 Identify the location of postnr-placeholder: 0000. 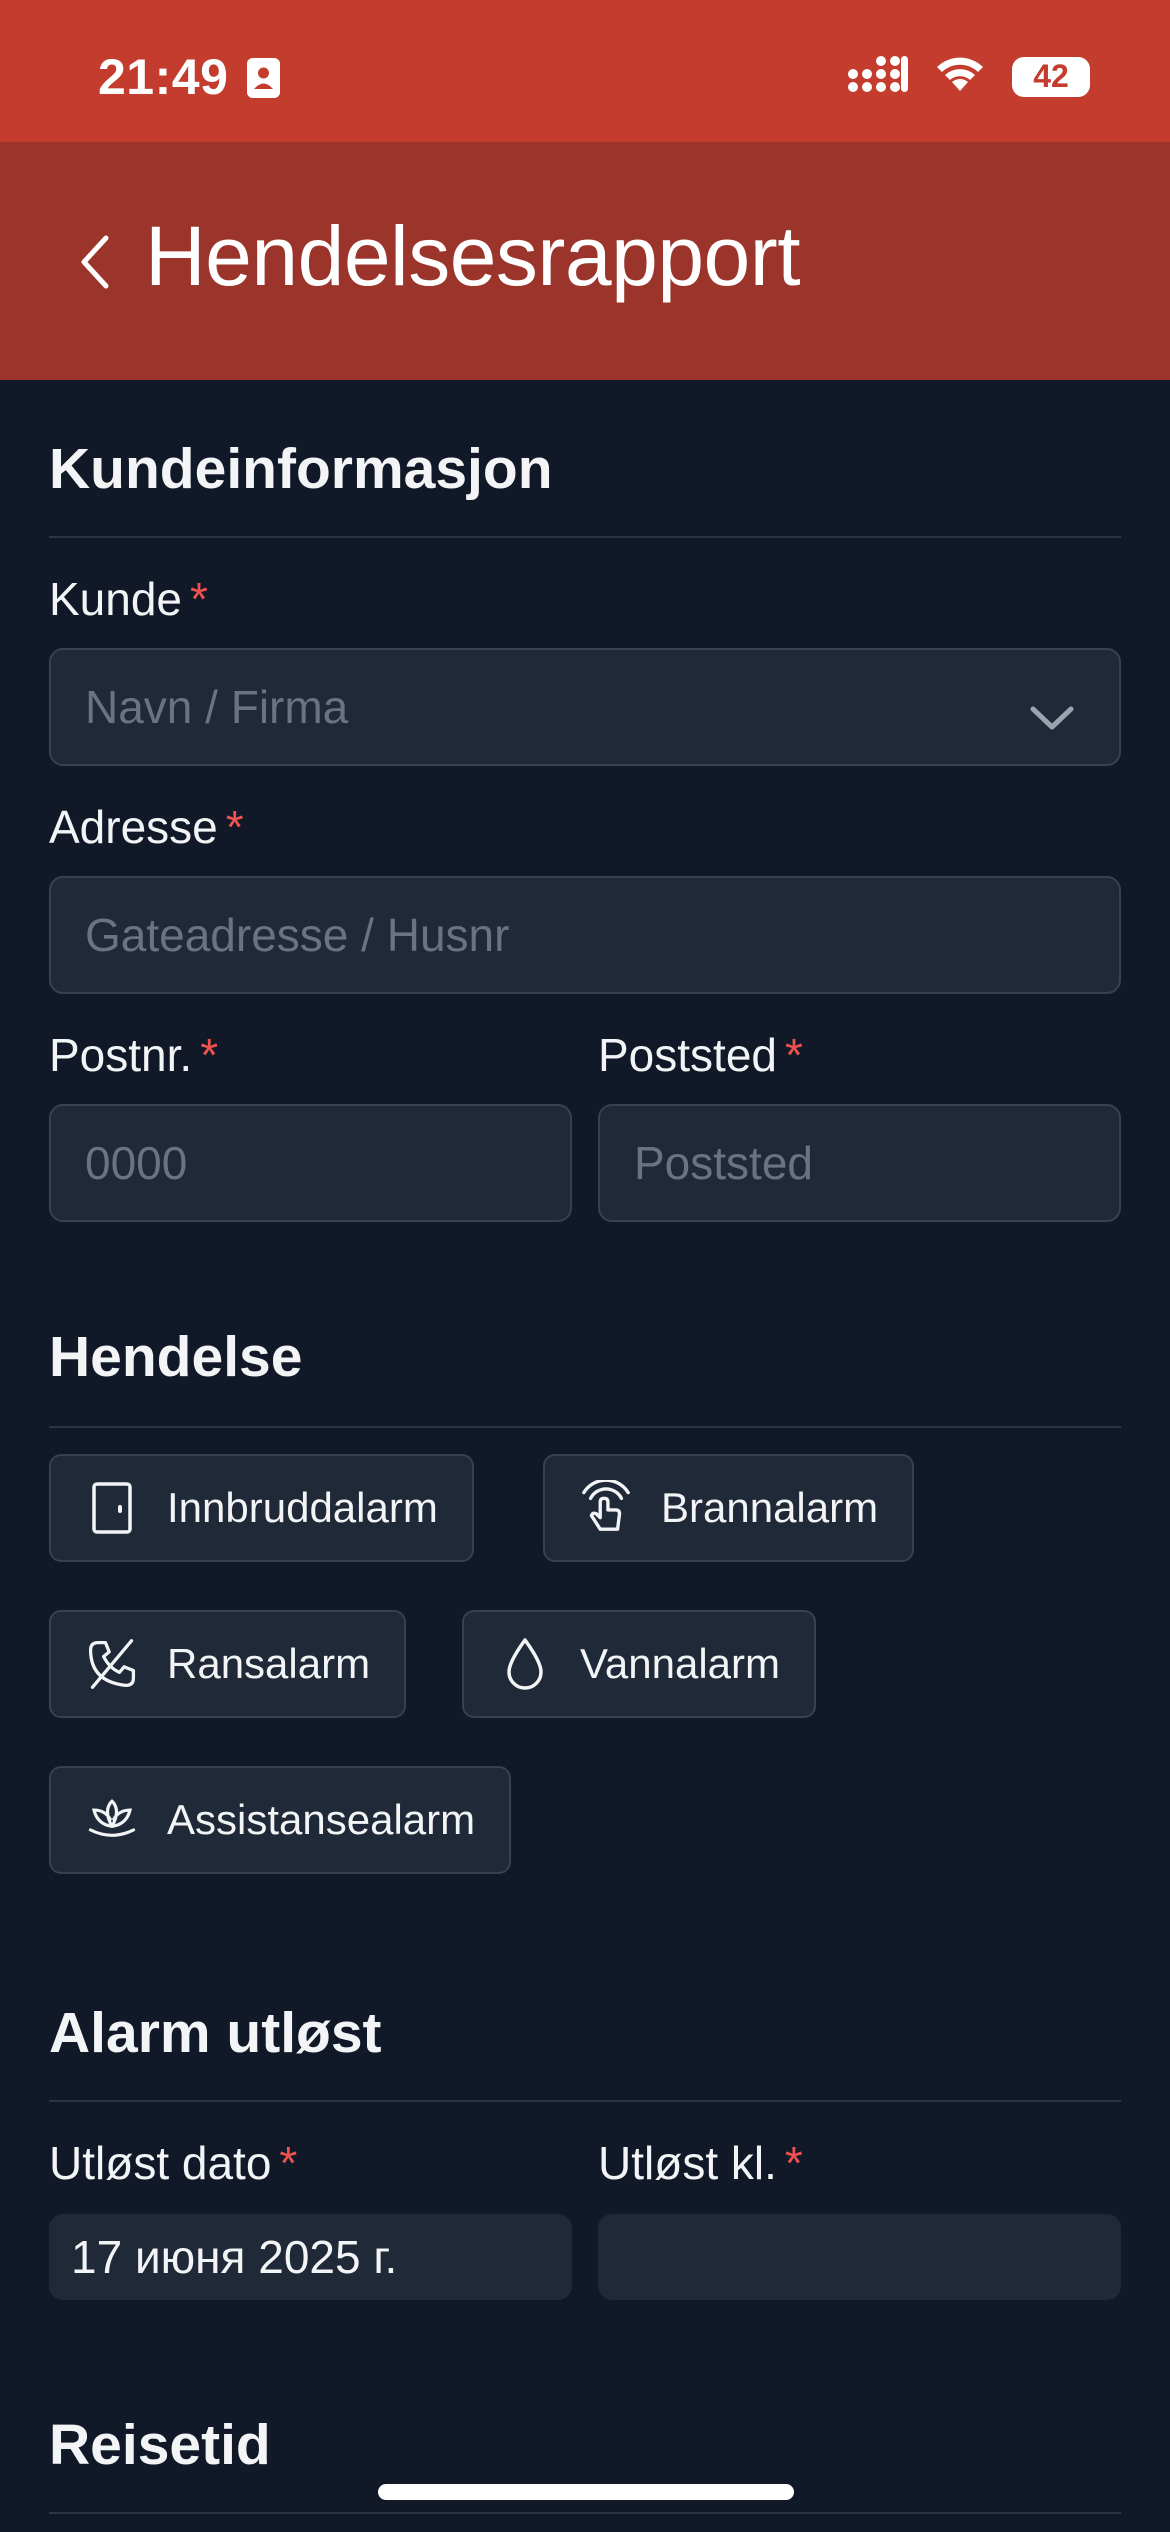
(136, 1163).